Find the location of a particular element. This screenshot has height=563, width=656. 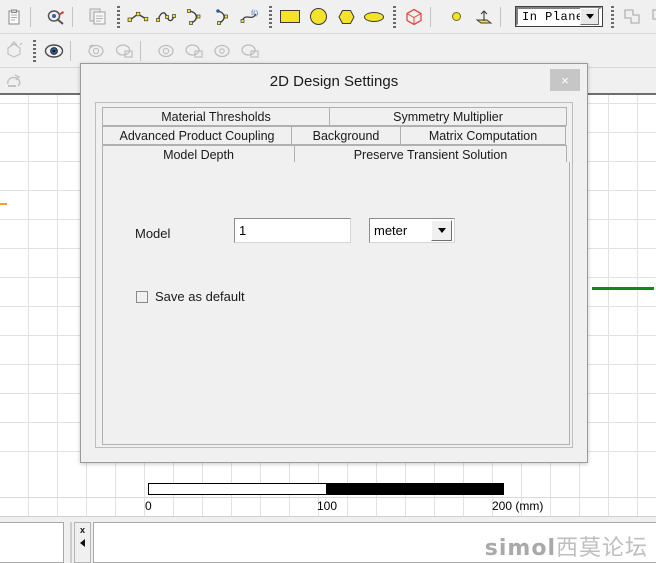

redo-icon is located at coordinates (14, 81).